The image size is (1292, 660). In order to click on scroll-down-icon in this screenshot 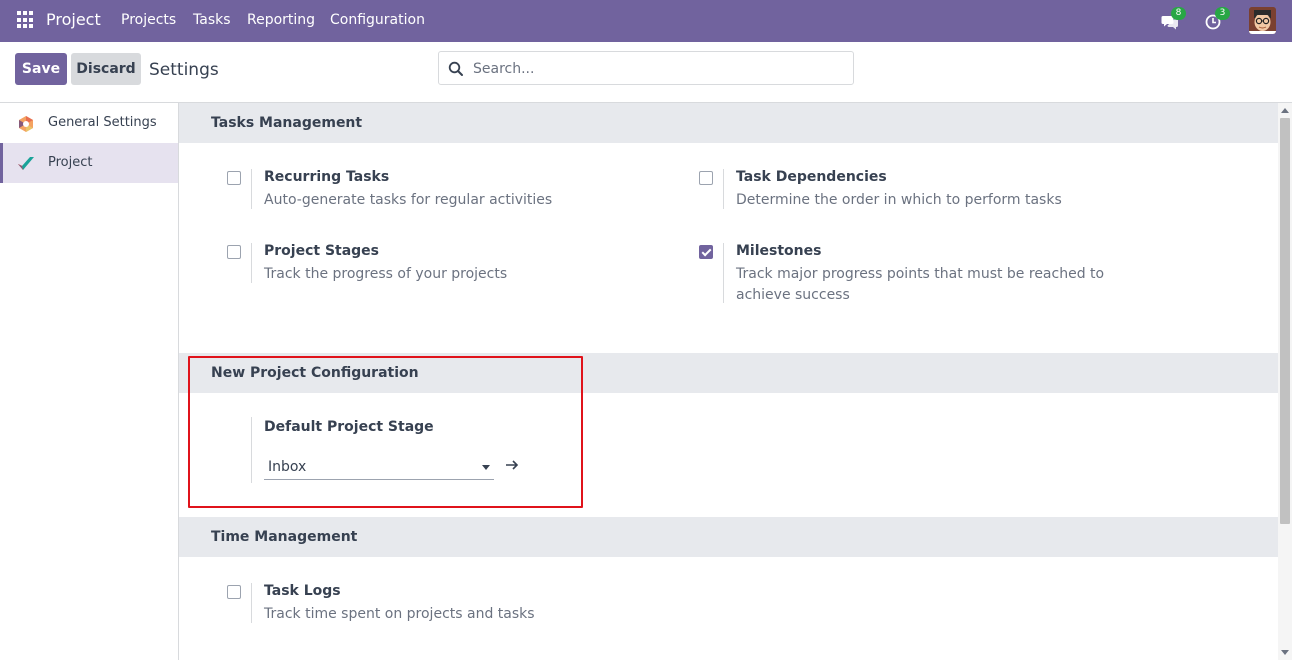, I will do `click(1285, 652)`.